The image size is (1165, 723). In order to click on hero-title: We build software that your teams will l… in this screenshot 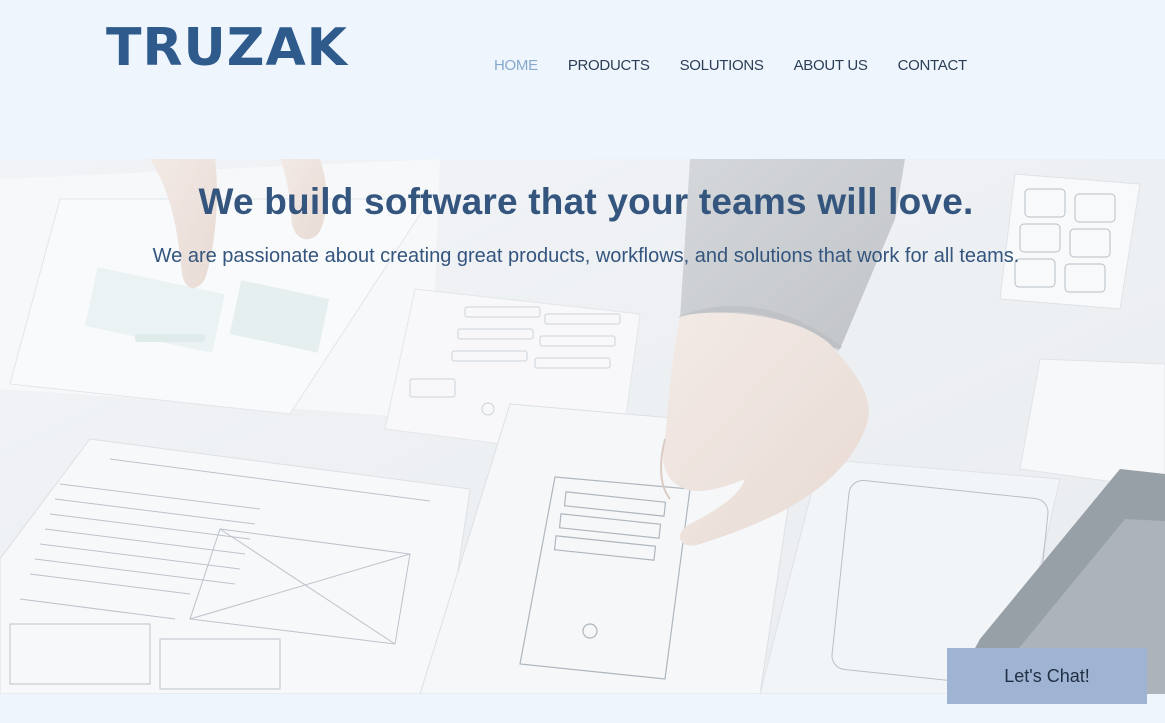, I will do `click(586, 201)`.